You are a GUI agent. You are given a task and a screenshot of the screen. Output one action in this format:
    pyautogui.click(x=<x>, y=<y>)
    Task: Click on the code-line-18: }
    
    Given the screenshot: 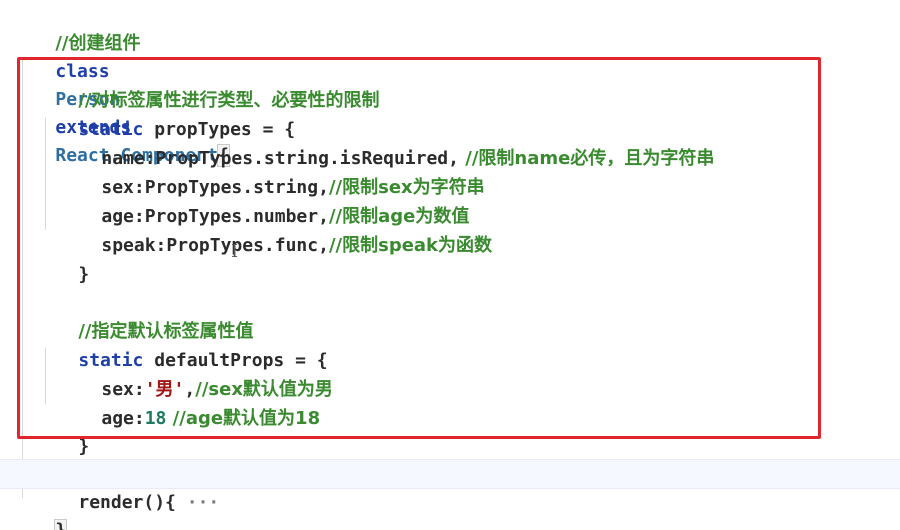 What is the action you would take?
    pyautogui.click(x=40, y=509)
    